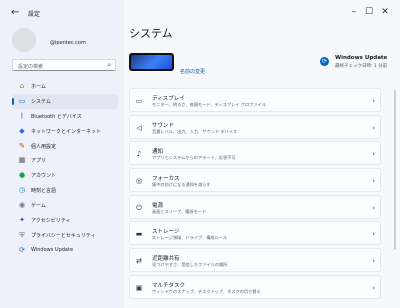  Describe the element at coordinates (44, 176) in the screenshot. I see `sidebar-item-label: アカウント` at that location.